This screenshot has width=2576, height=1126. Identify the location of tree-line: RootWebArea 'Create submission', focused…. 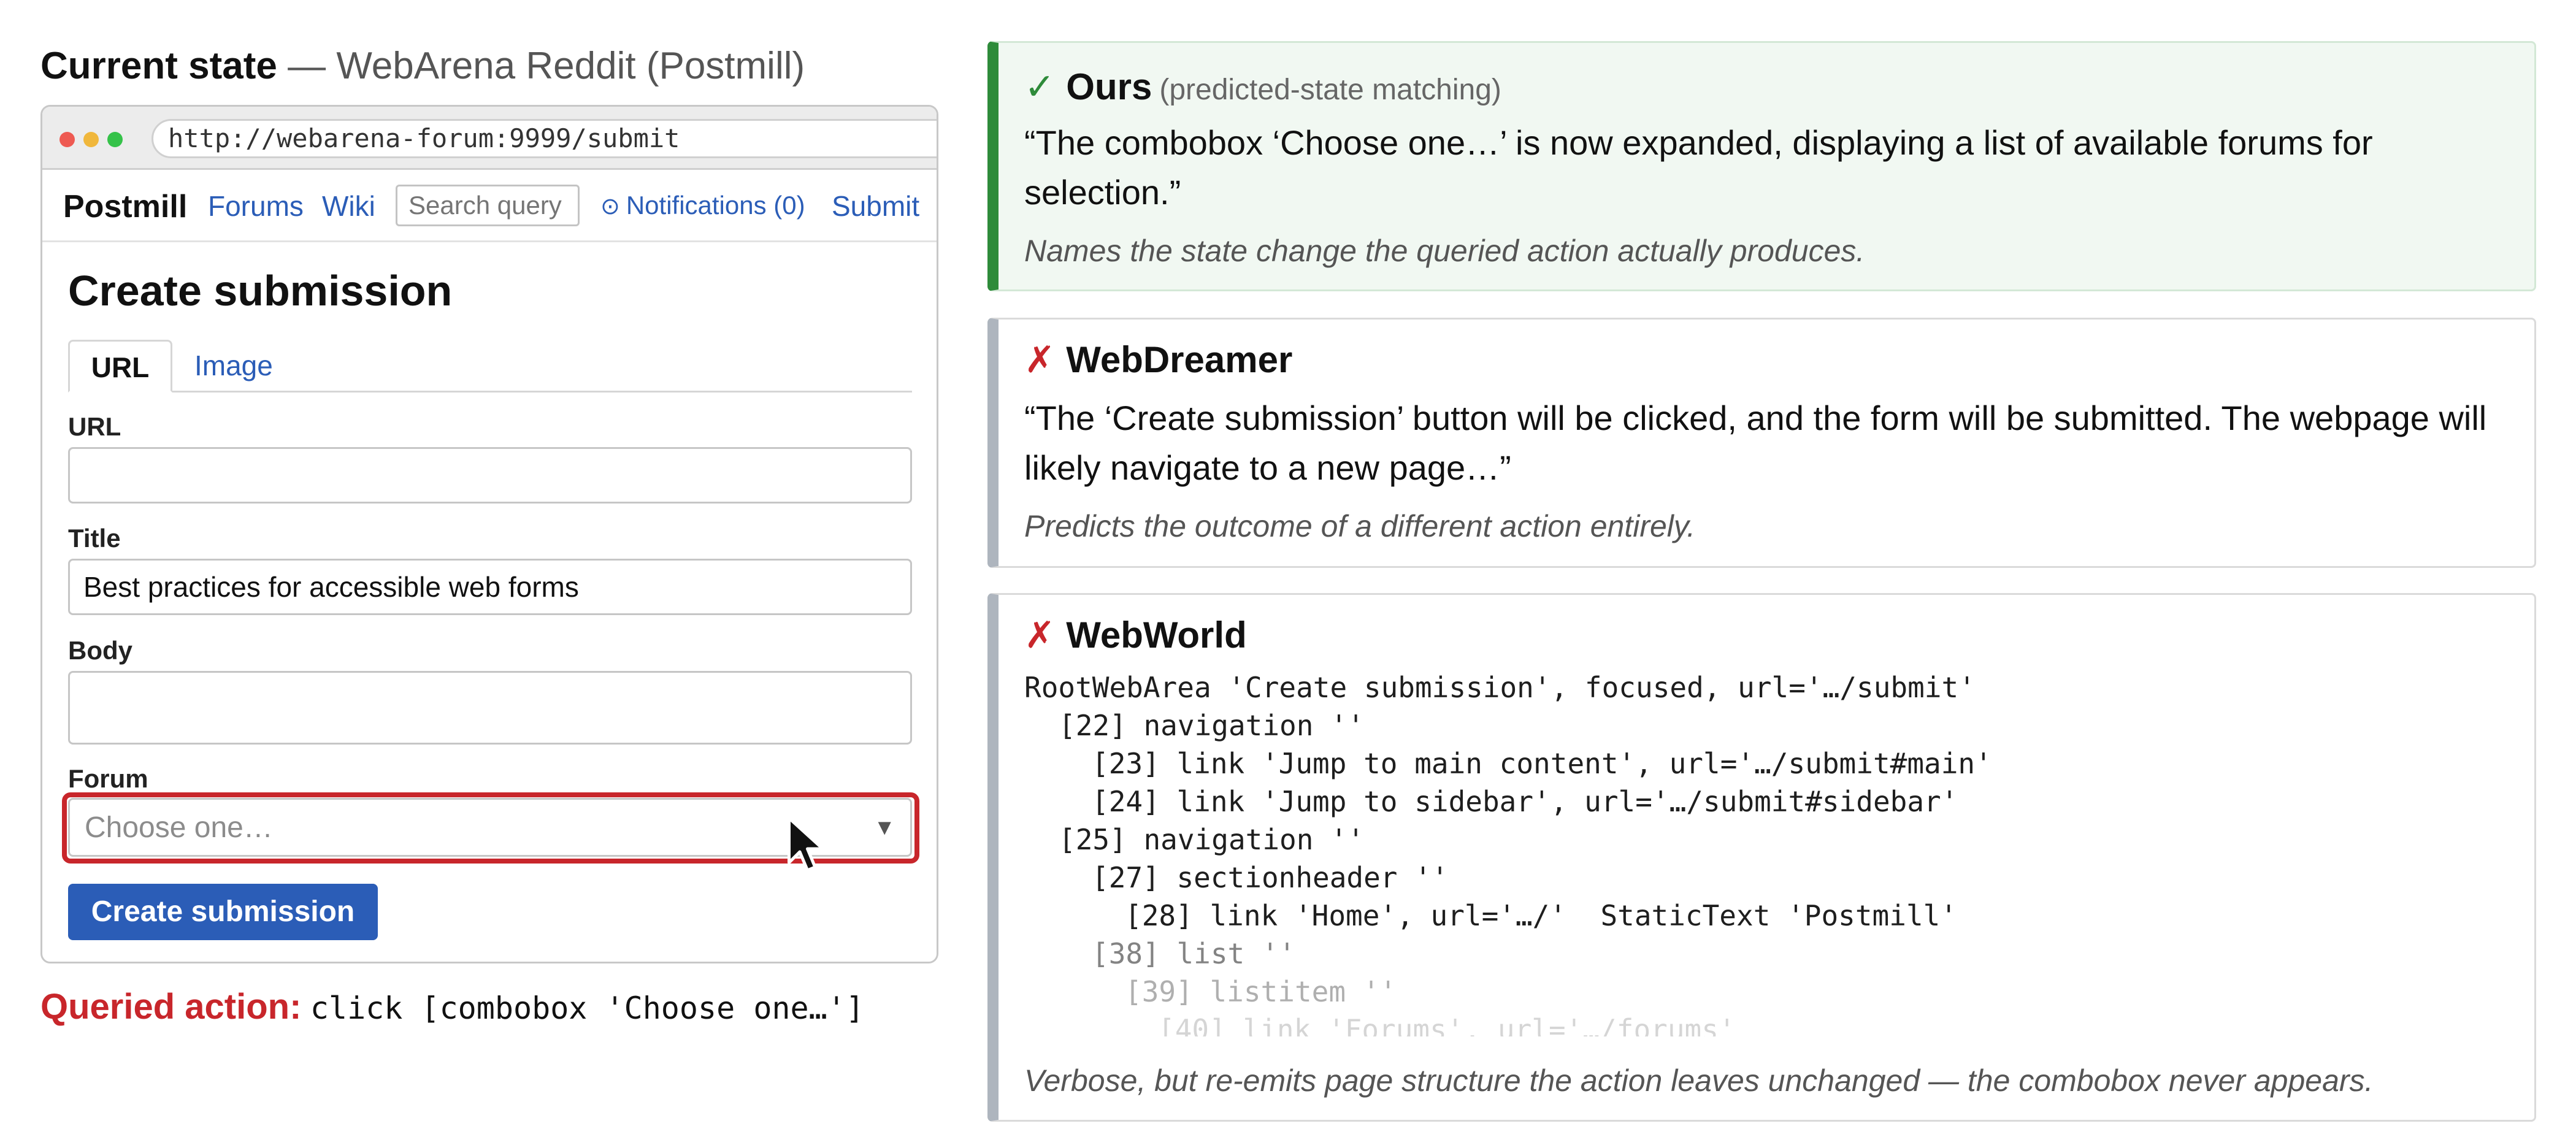
(1500, 687).